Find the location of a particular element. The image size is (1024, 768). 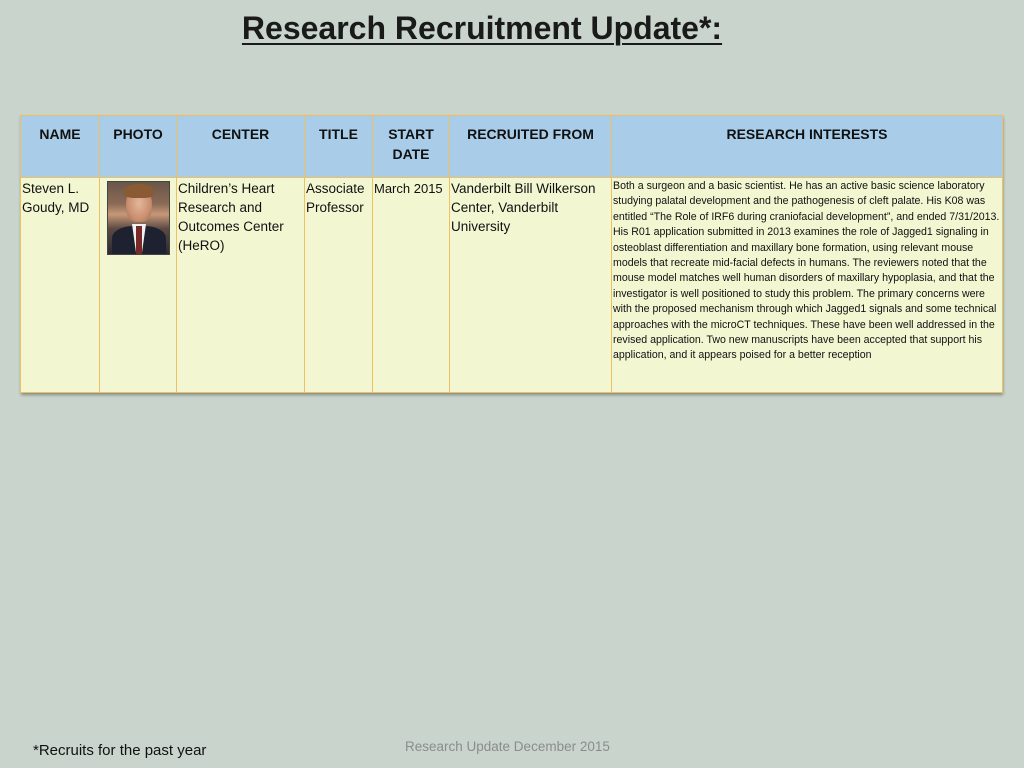

header-name: NAME is located at coordinates (60, 146).